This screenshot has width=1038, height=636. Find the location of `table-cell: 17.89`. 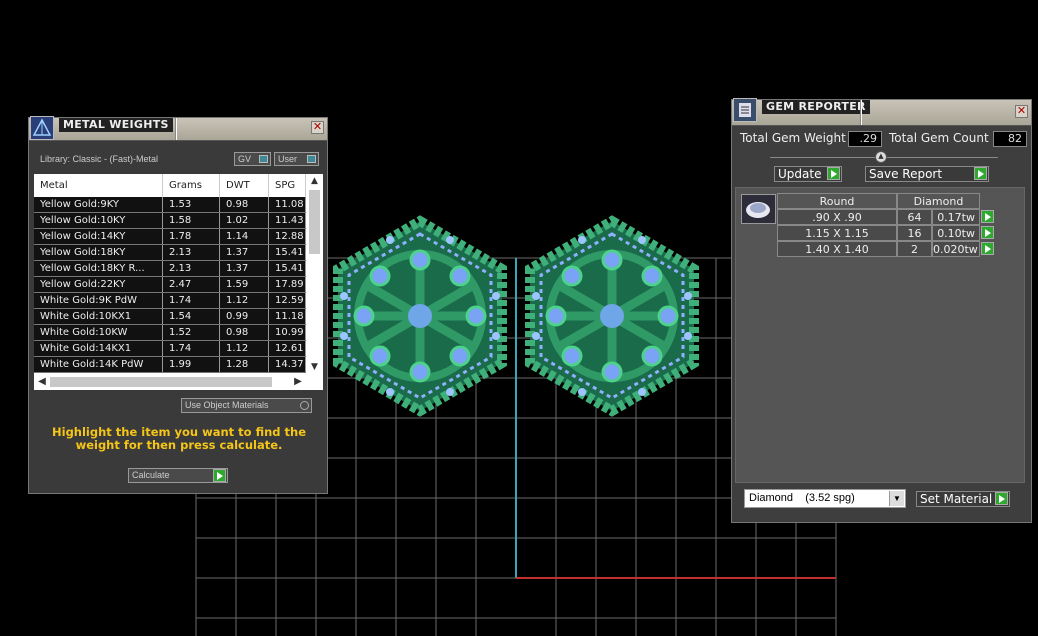

table-cell: 17.89 is located at coordinates (287, 284).